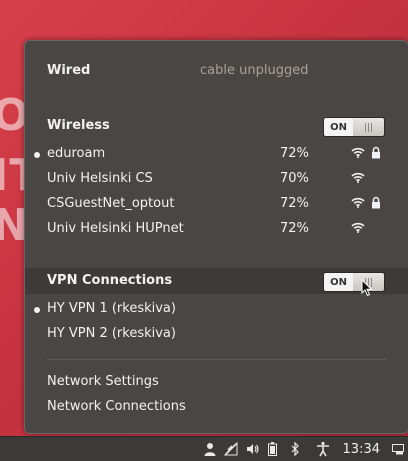 This screenshot has height=461, width=408. What do you see at coordinates (216, 204) in the screenshot?
I see `wifi-network-item: CSGuestNet_optout 72%` at bounding box center [216, 204].